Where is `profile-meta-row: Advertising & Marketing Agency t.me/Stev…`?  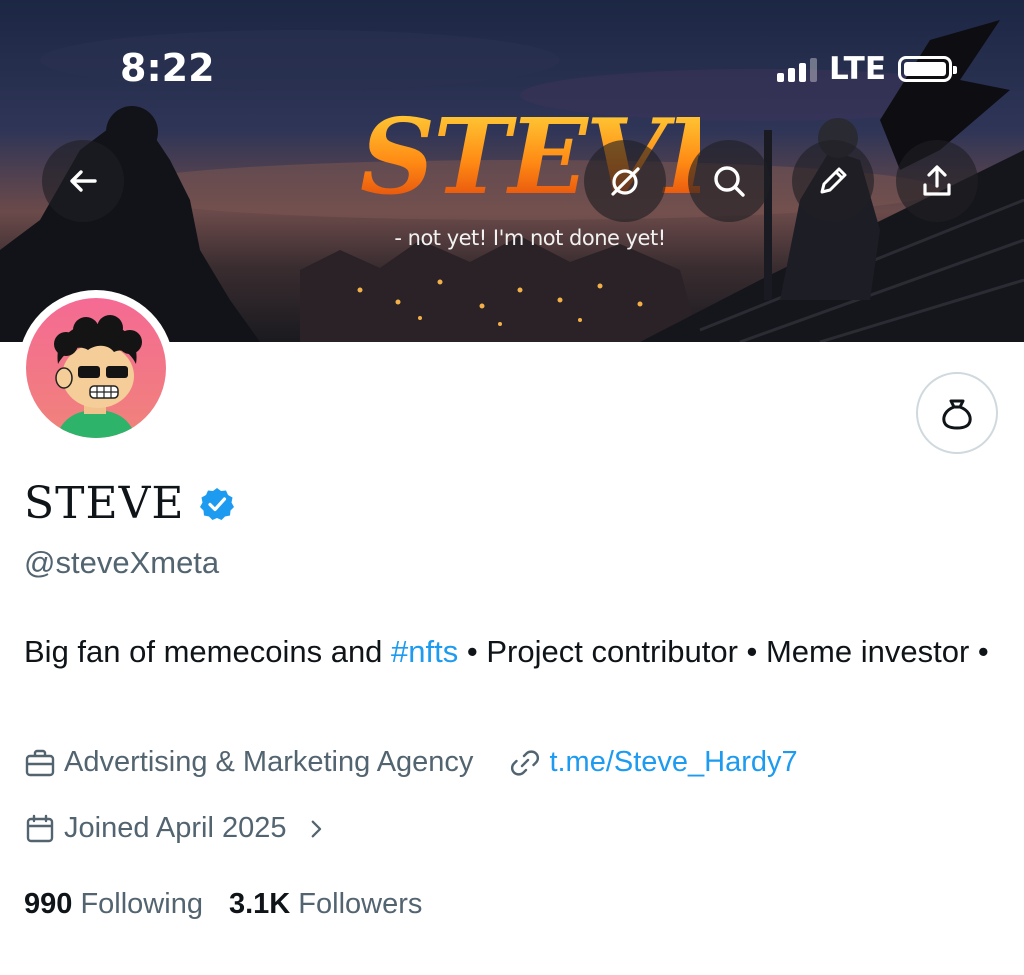
profile-meta-row: Advertising & Marketing Agency t.me/Stev… is located at coordinates (411, 762).